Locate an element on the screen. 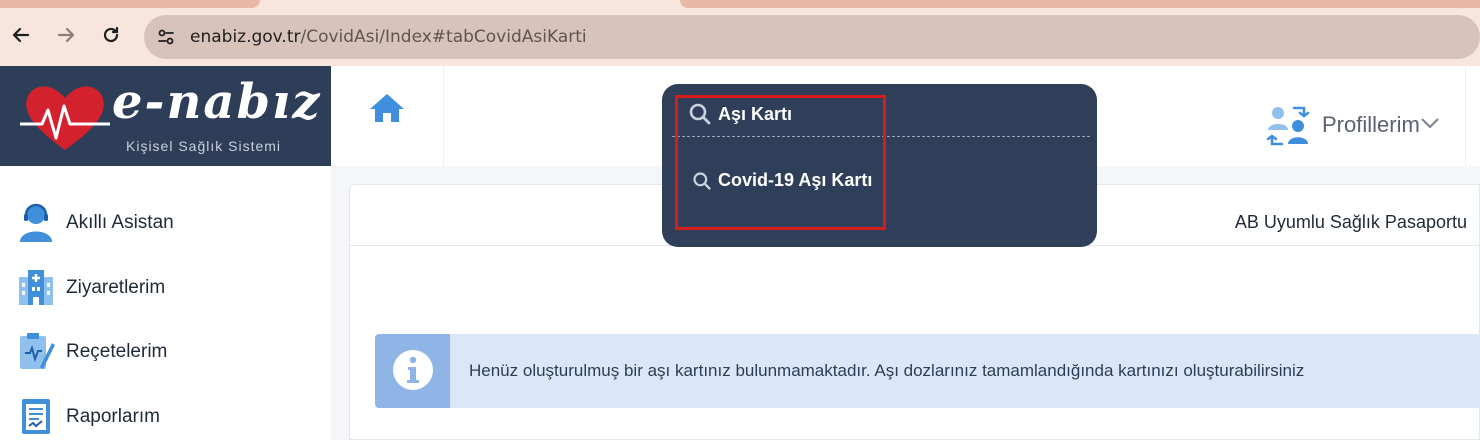 The image size is (1480, 448). url-host: enabiz.gov.tr is located at coordinates (245, 37).